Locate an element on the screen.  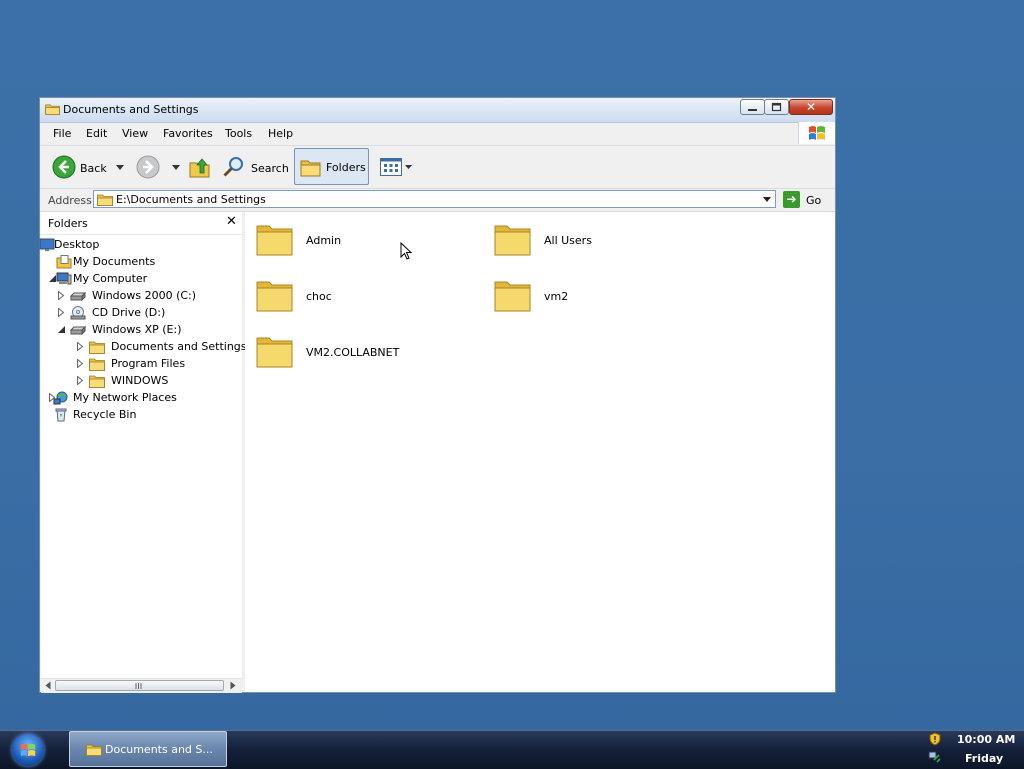
menu-tools: Tools is located at coordinates (238, 133).